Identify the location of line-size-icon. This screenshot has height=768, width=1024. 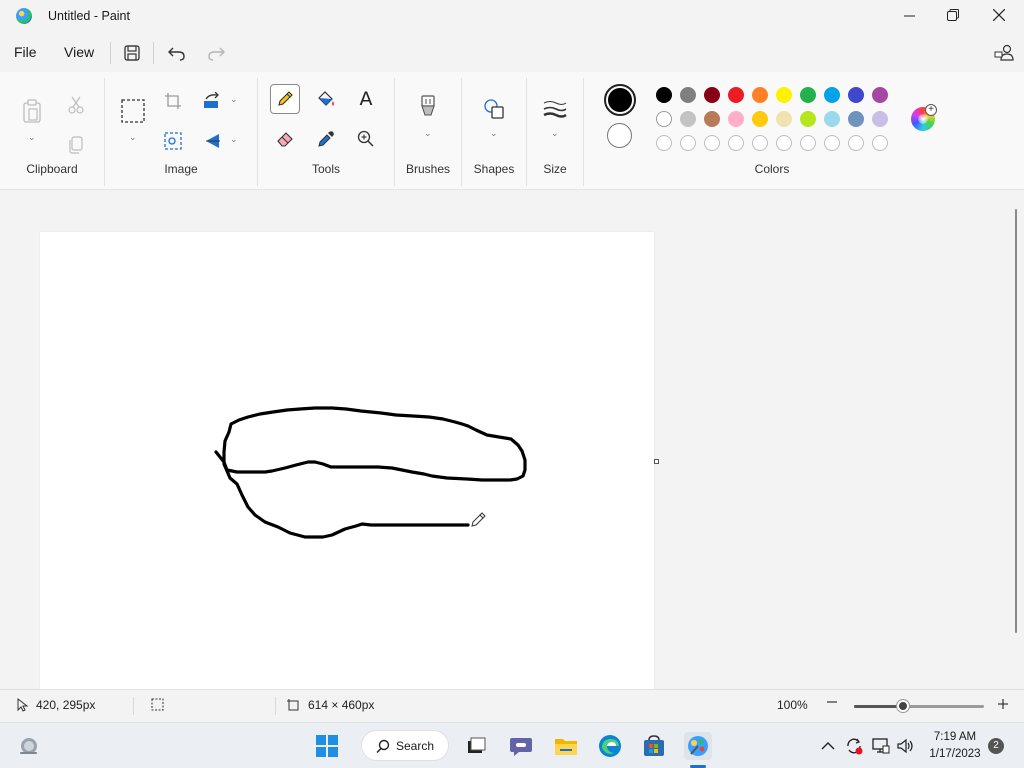
(555, 109).